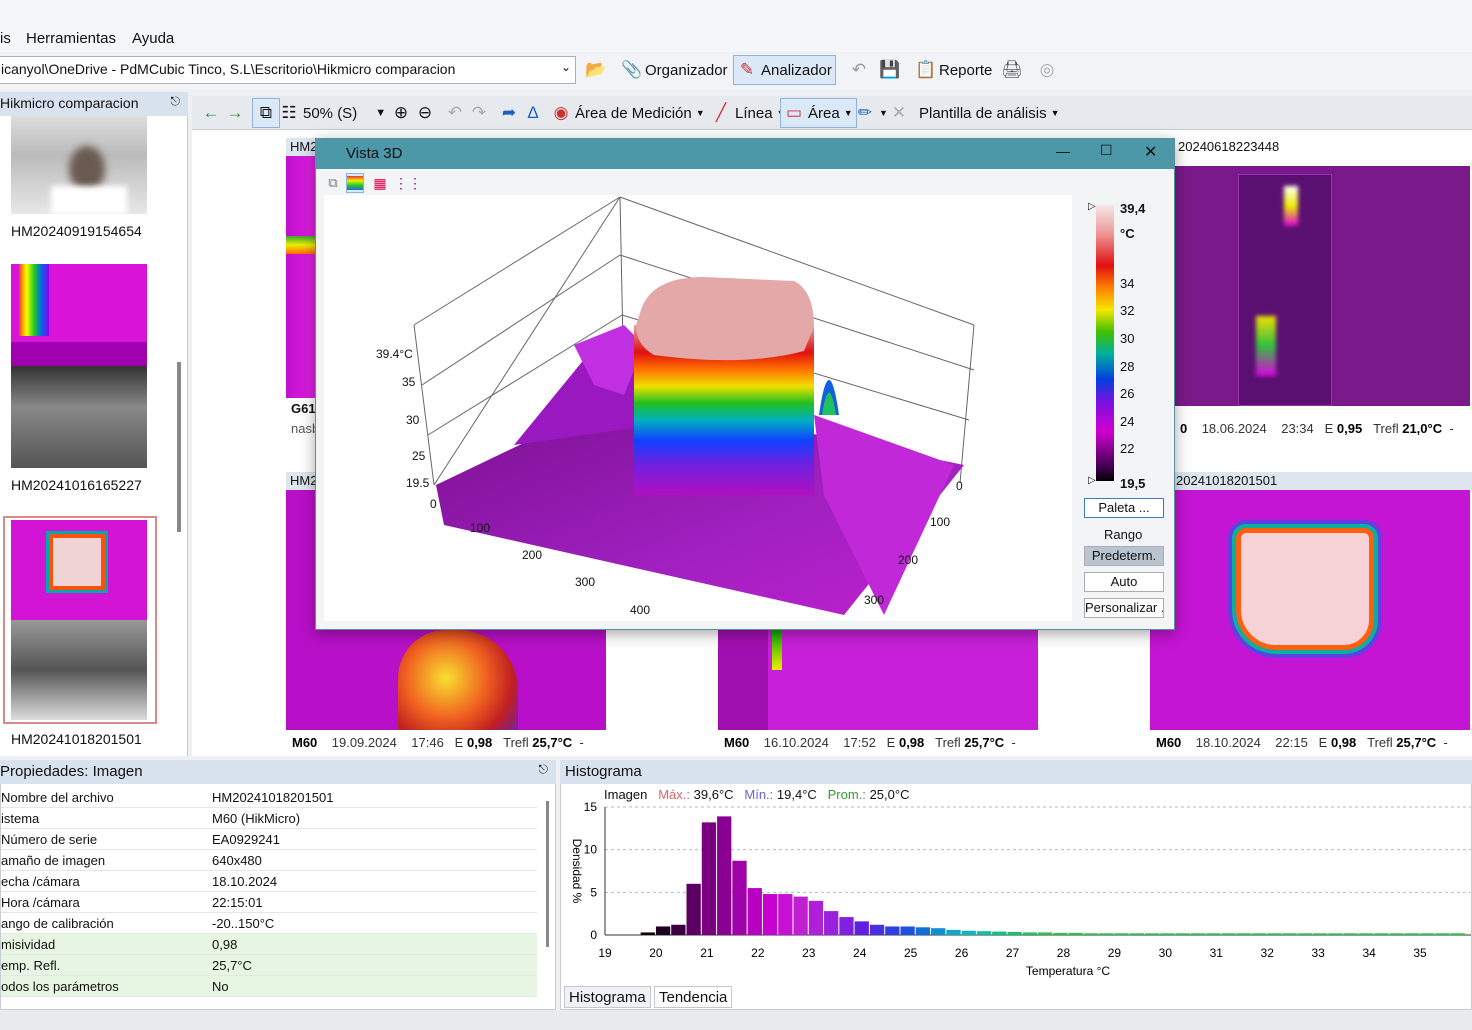 This screenshot has width=1472, height=1030. Describe the element at coordinates (533, 113) in the screenshot. I see `delta-tool-button: Δ` at that location.